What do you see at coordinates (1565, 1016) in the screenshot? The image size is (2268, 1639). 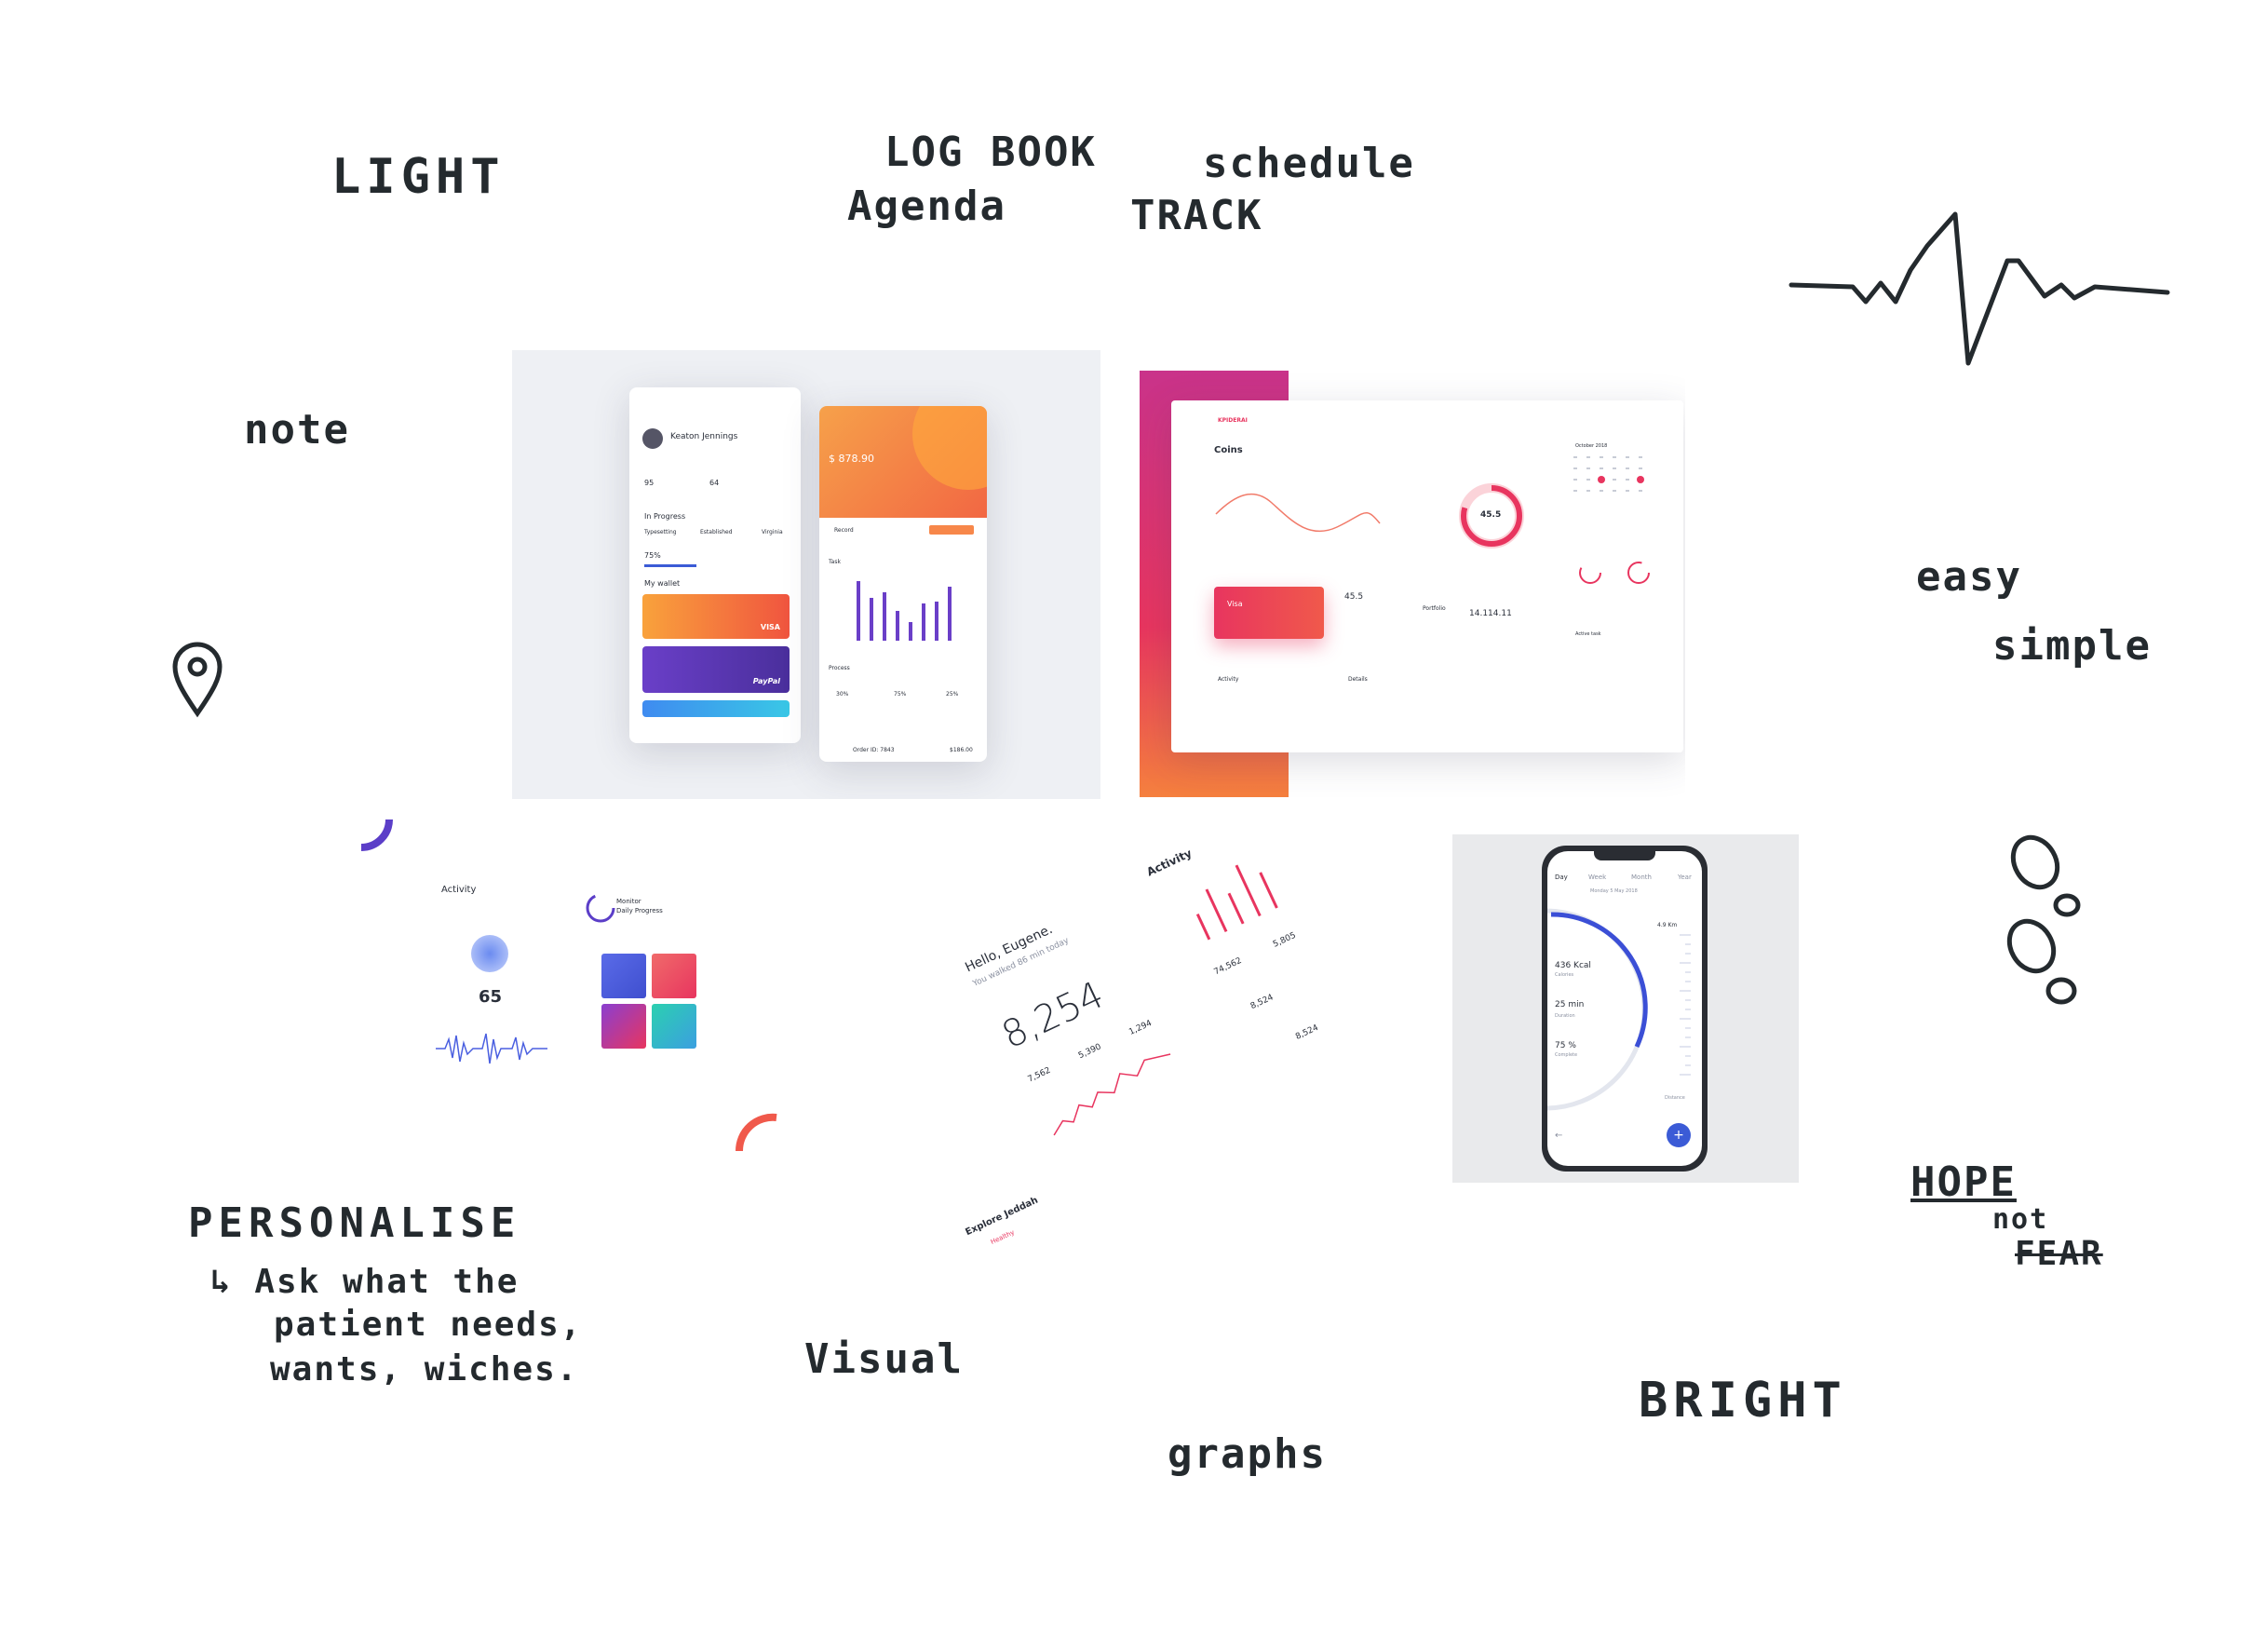 I see `duration-label: Duration` at bounding box center [1565, 1016].